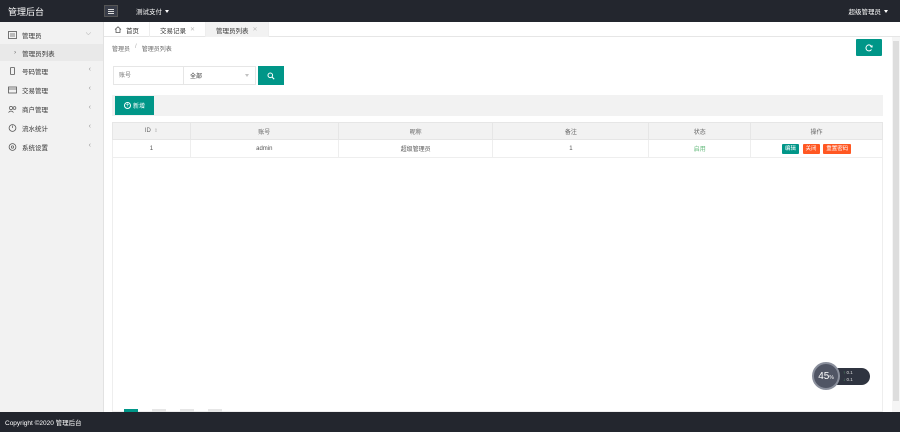  I want to click on tab-bar: 首页 交易记录 ✕ 管理员列表 ✕, so click(502, 29).